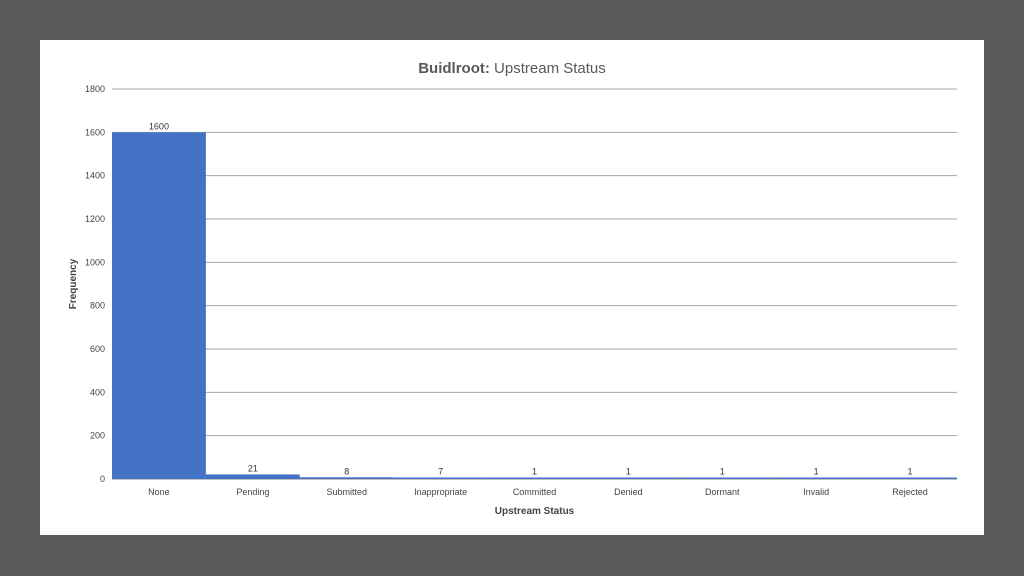  Describe the element at coordinates (159, 126) in the screenshot. I see `data-label-none: 1600` at that location.